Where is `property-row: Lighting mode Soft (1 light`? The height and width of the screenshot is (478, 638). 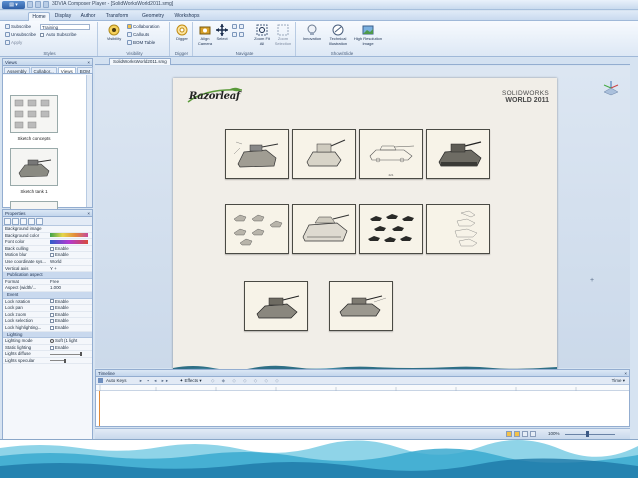
property-row: Lighting mode Soft (1 light is located at coordinates (47, 341).